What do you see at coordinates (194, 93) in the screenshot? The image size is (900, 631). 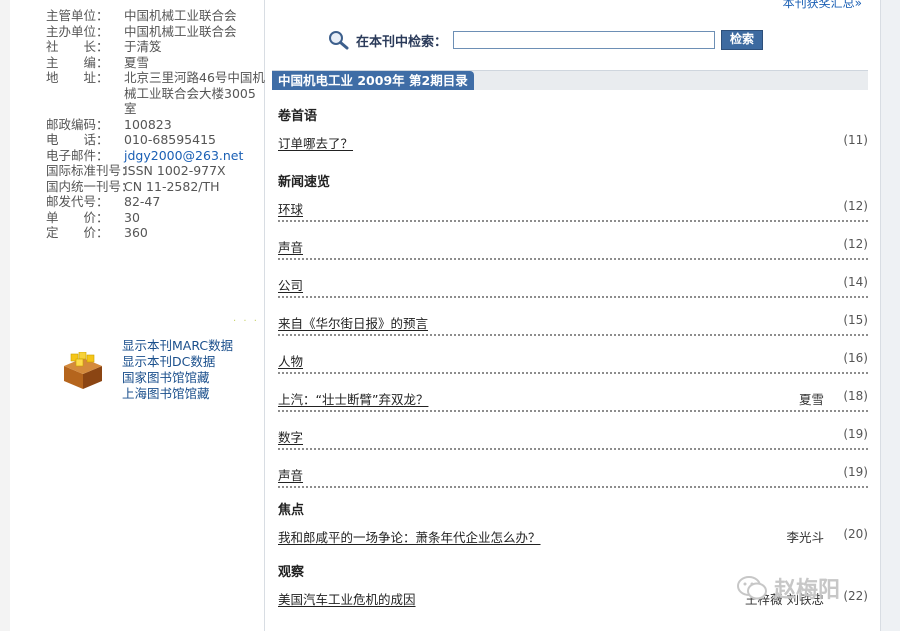 I see `info-value: 北京三里河路46号中国机械工业联合会大楼3005室` at bounding box center [194, 93].